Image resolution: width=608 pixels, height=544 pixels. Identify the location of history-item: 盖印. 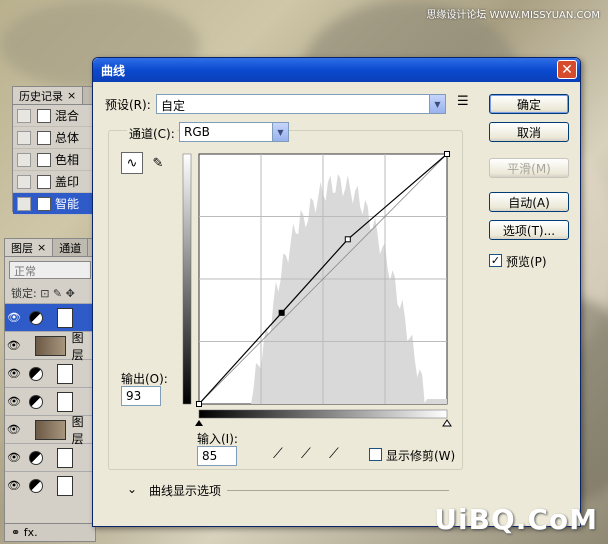
(54, 182).